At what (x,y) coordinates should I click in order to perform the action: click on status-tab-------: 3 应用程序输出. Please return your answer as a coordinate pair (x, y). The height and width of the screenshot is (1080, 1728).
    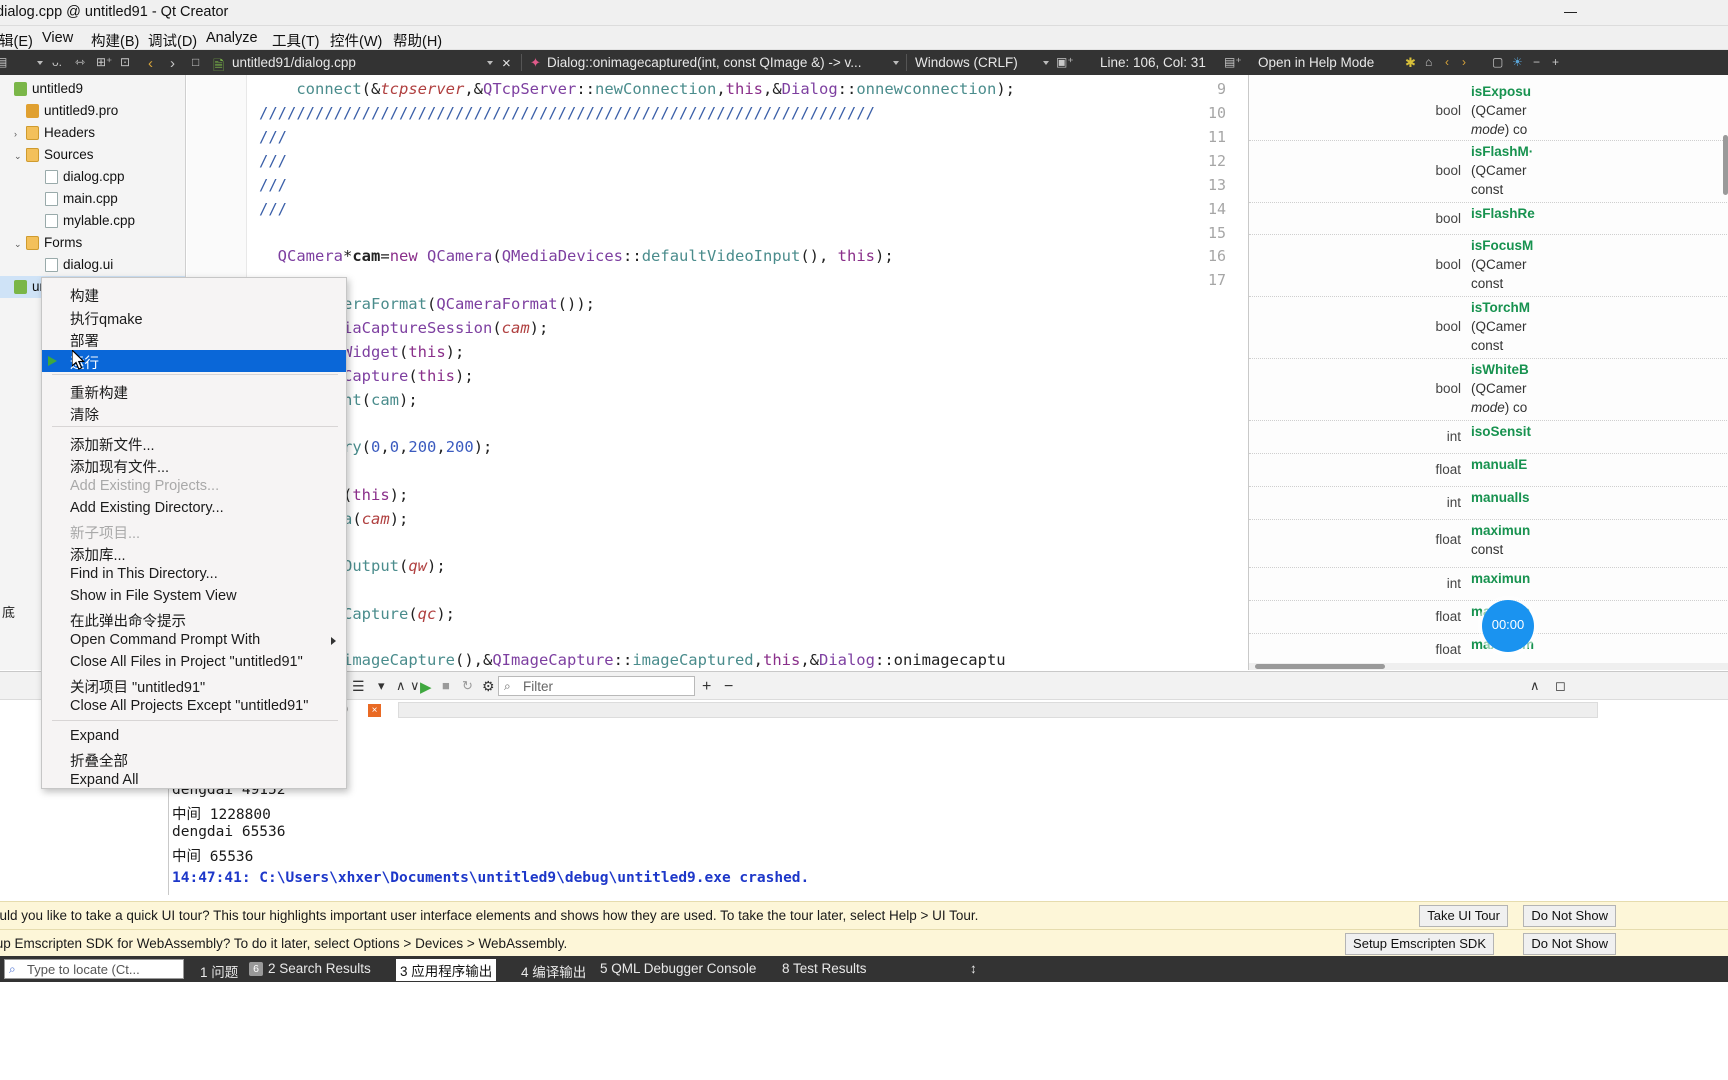
    Looking at the image, I should click on (446, 970).